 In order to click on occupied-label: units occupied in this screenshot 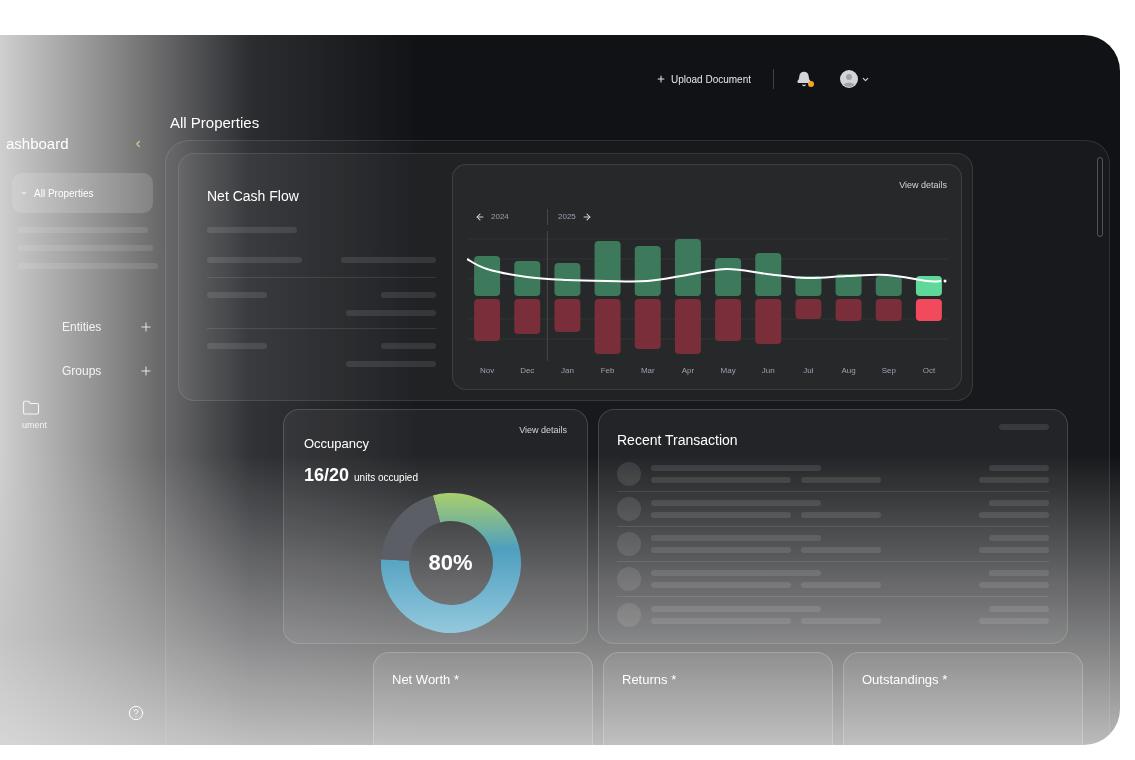, I will do `click(386, 477)`.